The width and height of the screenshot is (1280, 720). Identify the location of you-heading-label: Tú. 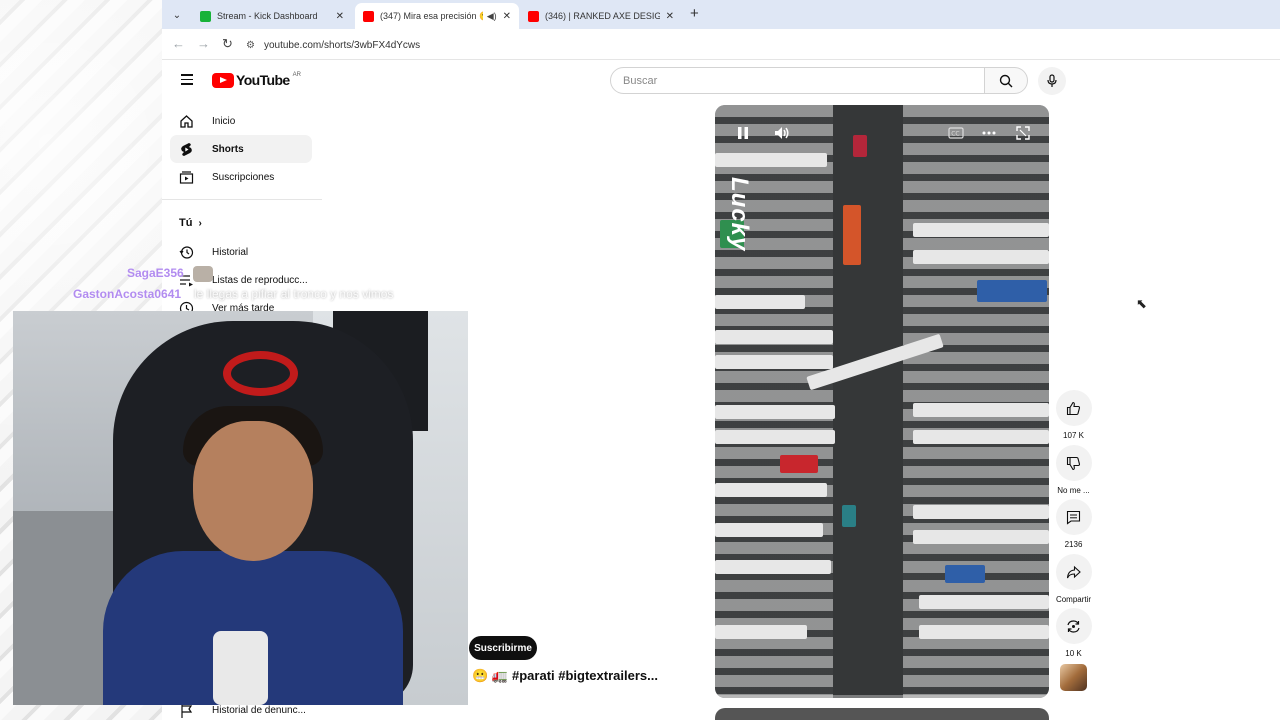
(186, 223).